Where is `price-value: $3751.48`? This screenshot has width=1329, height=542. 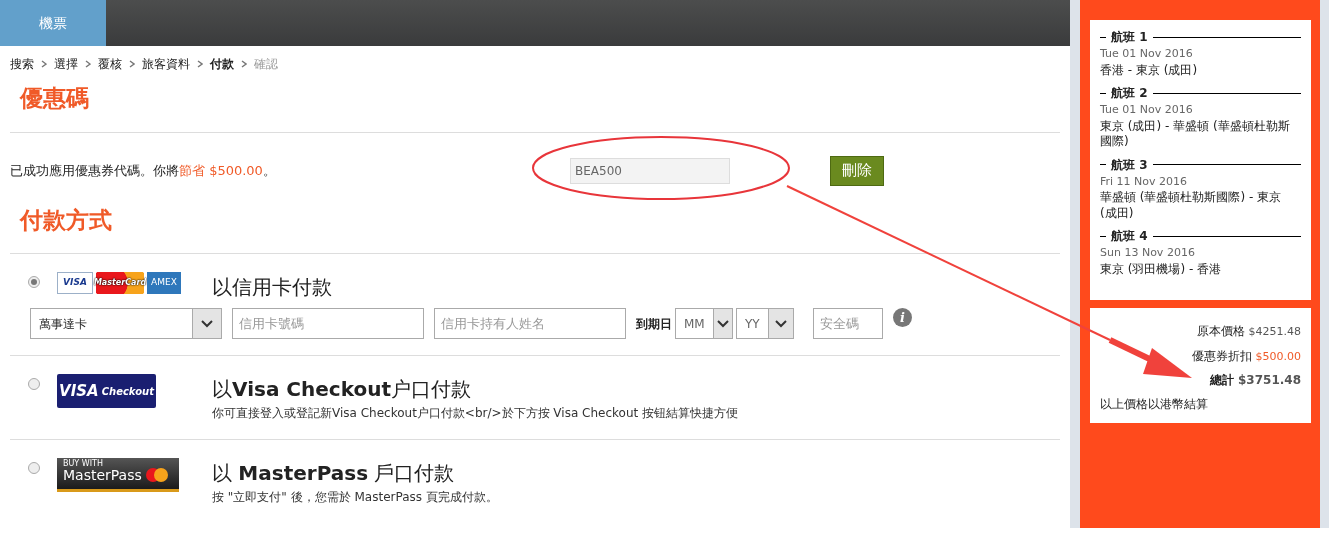
price-value: $3751.48 is located at coordinates (1269, 380).